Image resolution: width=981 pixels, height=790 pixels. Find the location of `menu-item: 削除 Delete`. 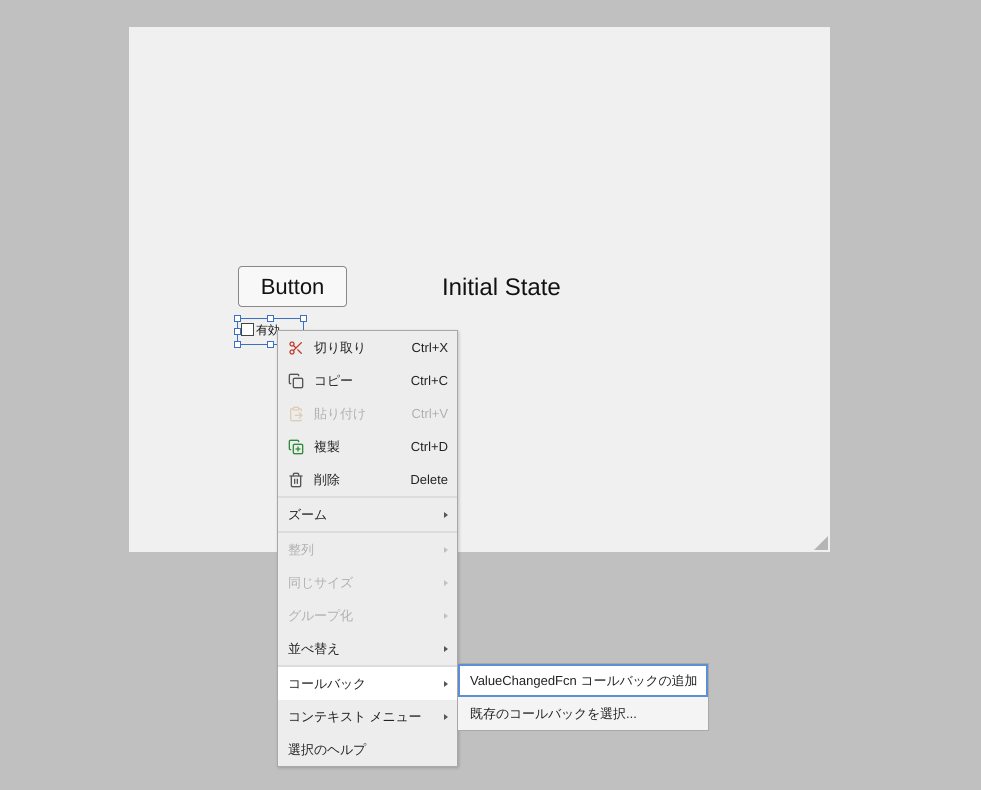

menu-item: 削除 Delete is located at coordinates (367, 479).